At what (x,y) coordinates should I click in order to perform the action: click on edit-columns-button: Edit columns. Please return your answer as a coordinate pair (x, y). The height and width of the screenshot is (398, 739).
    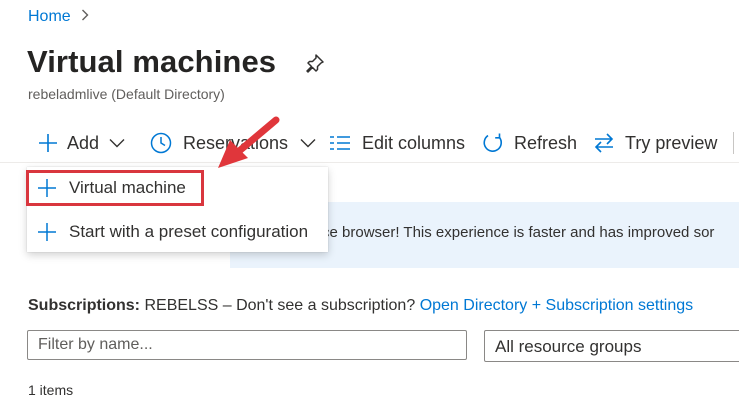
    Looking at the image, I should click on (397, 143).